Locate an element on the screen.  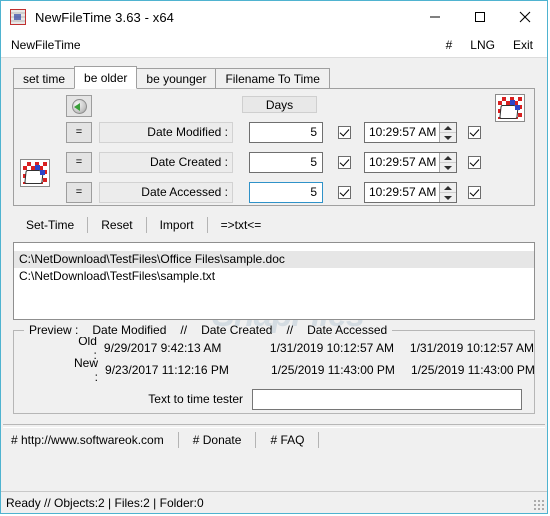
list-item: C:\NetDownload\TestFiles\sample.txt is located at coordinates (274, 276).